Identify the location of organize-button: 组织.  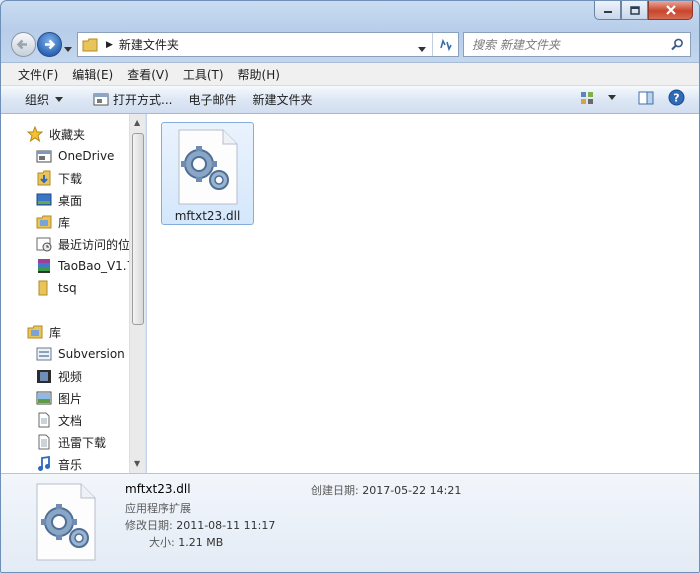
(44, 100).